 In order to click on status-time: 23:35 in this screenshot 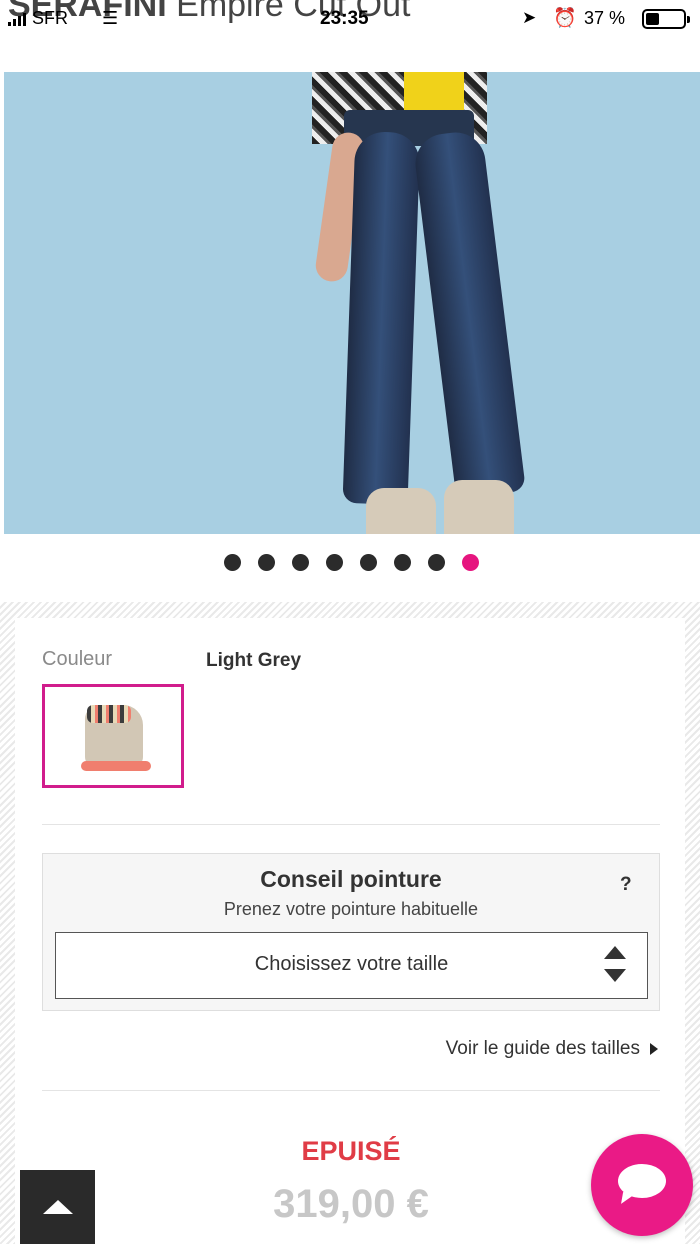, I will do `click(344, 18)`.